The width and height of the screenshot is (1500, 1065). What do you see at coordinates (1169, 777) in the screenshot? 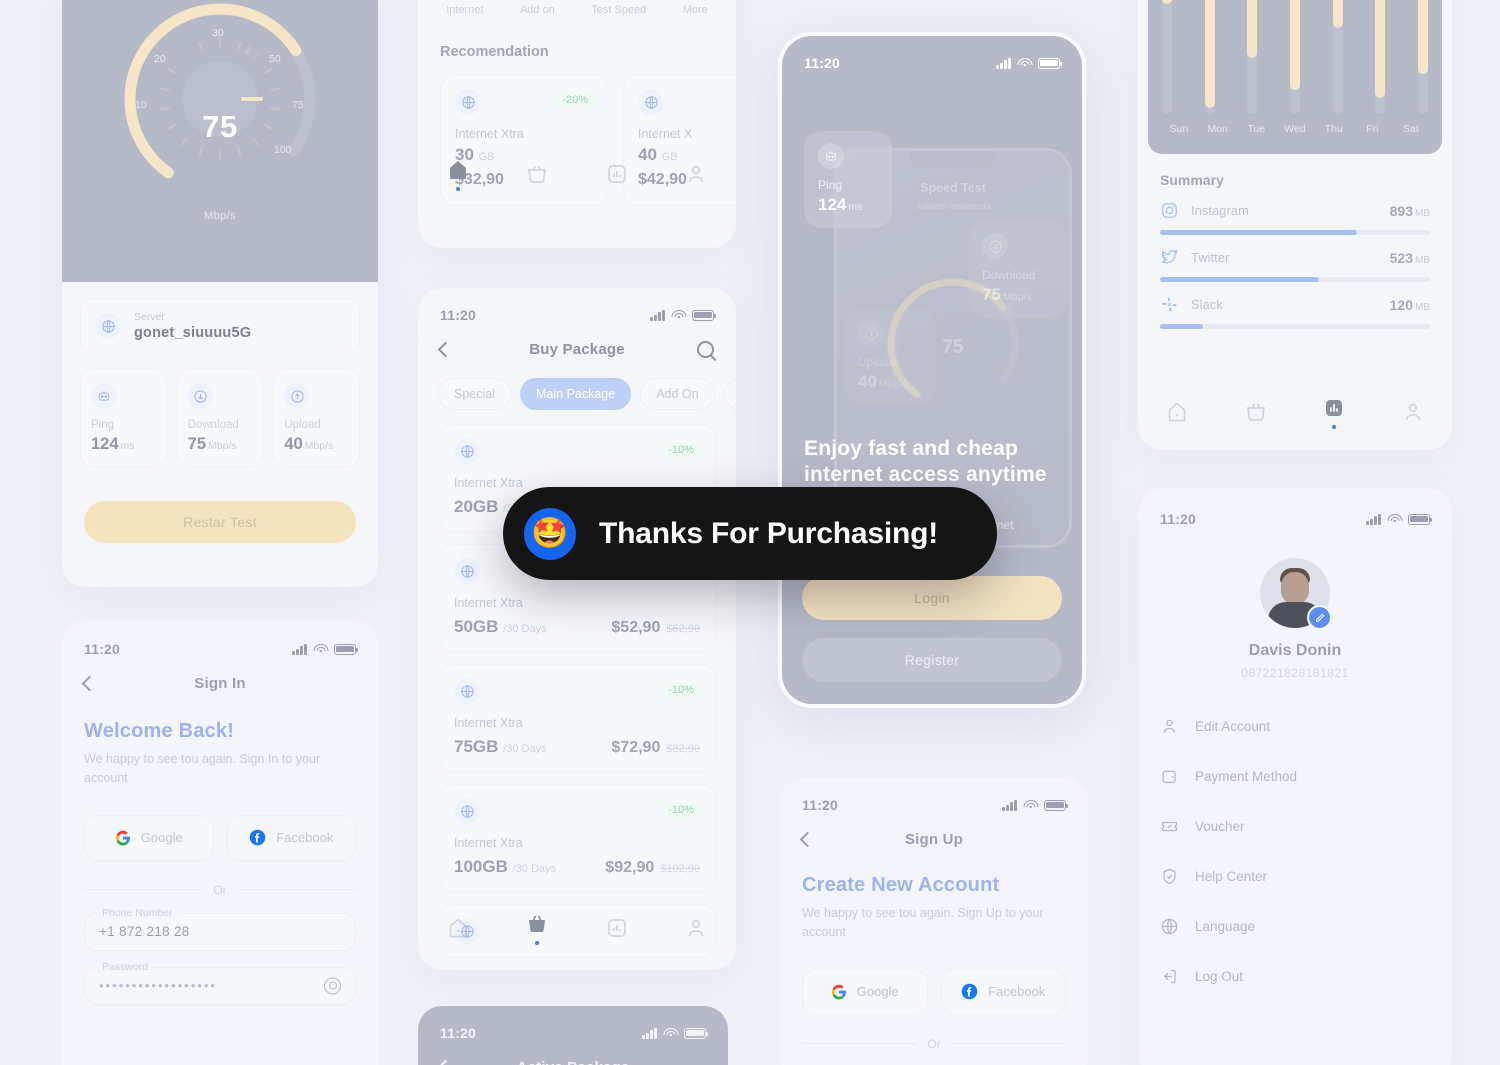
I see `wallet-icon` at bounding box center [1169, 777].